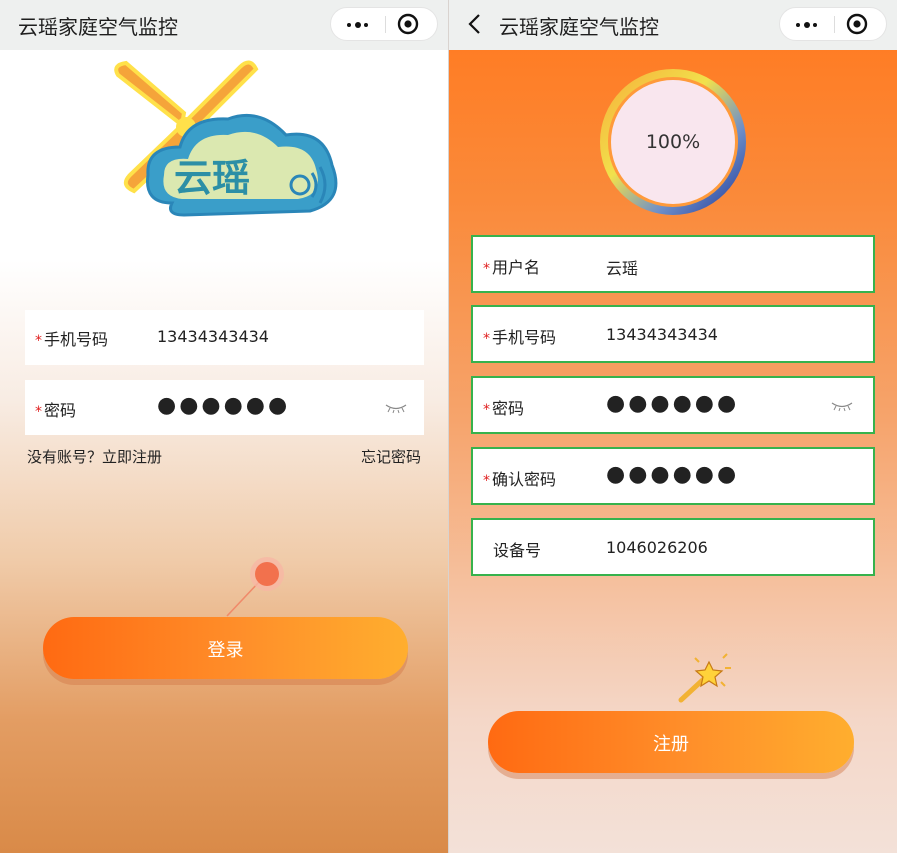  What do you see at coordinates (391, 456) in the screenshot?
I see `forgot-password-link: 忘记密码` at bounding box center [391, 456].